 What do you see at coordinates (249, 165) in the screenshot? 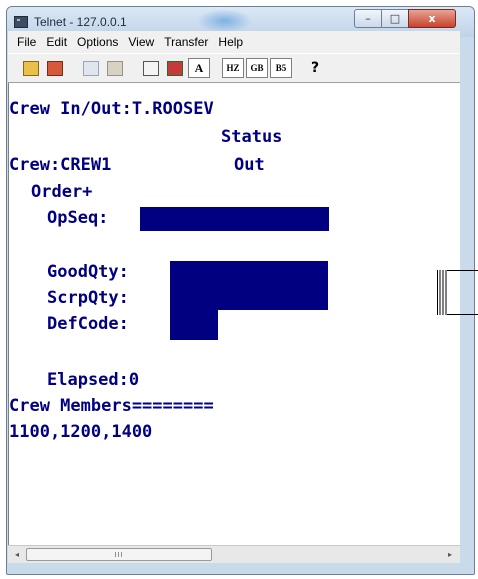
I see `crew-status: Out` at bounding box center [249, 165].